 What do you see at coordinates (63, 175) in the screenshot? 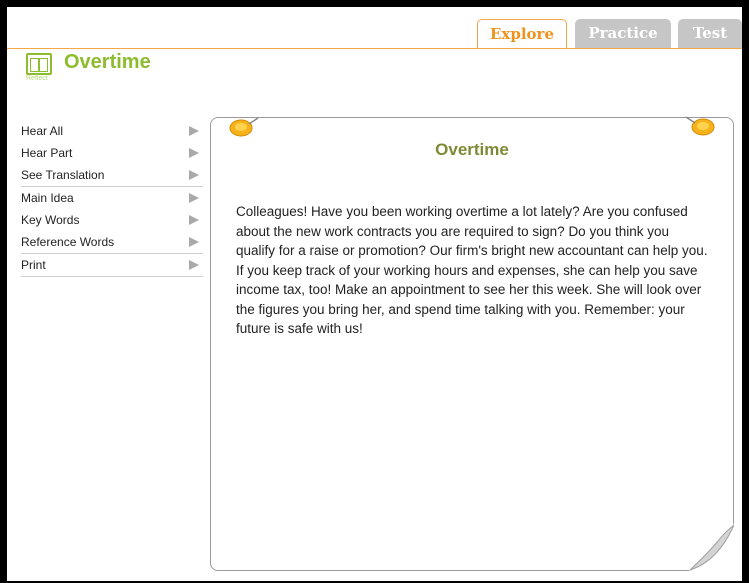
I see `sidebar-item-label: See Translation` at bounding box center [63, 175].